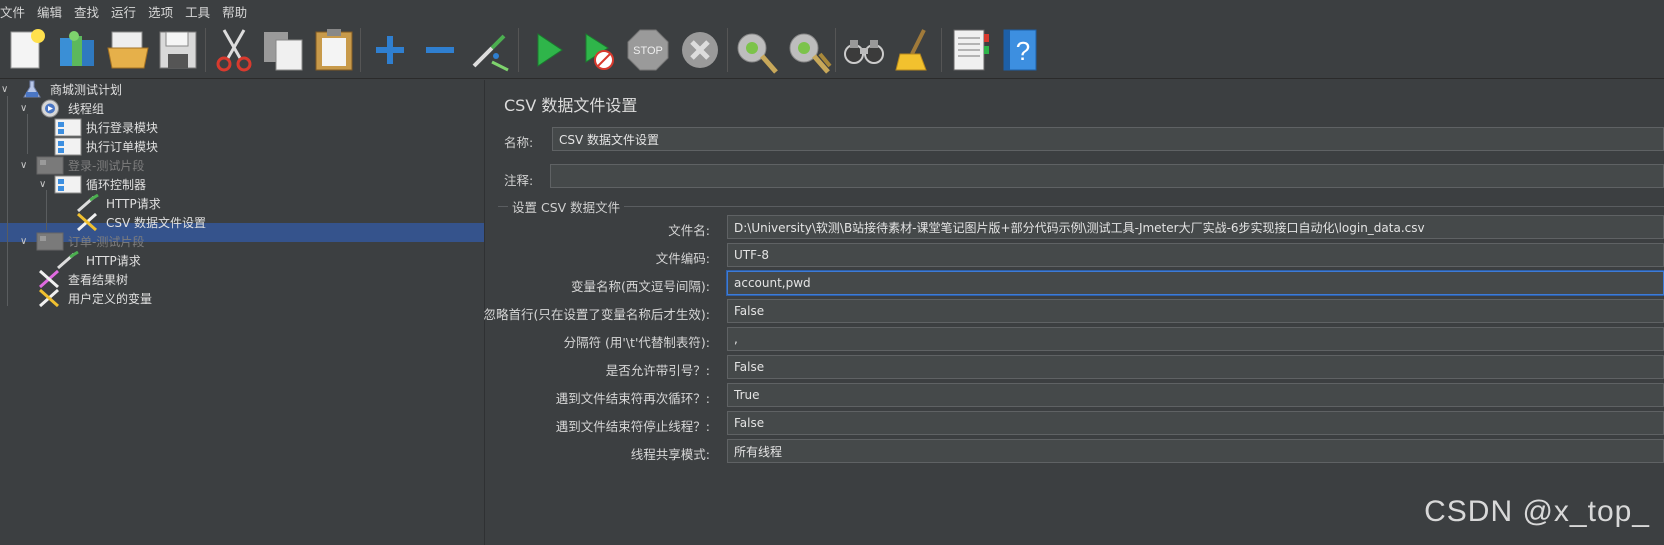  What do you see at coordinates (440, 50) in the screenshot?
I see `remove-icon` at bounding box center [440, 50].